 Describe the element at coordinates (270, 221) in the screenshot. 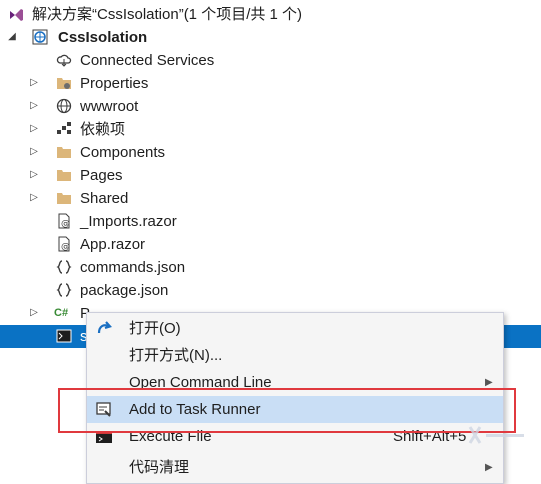

I see `tree-item-imports-razor: @ _Imports.razor` at that location.